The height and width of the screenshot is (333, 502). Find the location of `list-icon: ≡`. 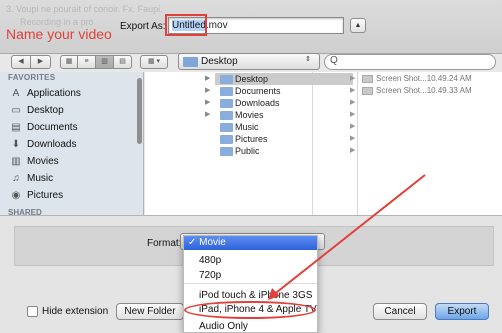

list-icon: ≡ is located at coordinates (86, 61).